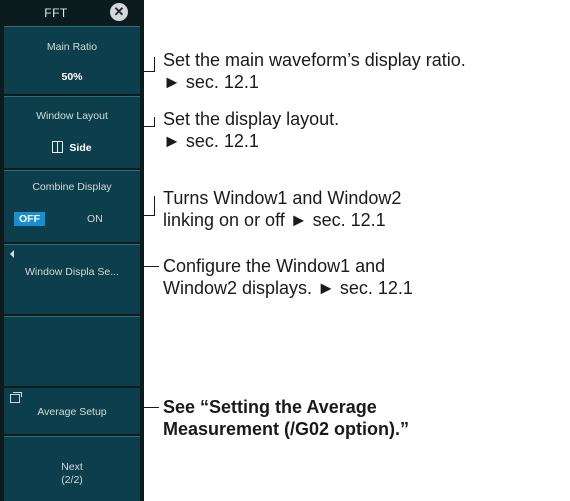  Describe the element at coordinates (274, 266) in the screenshot. I see `note-line: Configure the Window1 and` at that location.